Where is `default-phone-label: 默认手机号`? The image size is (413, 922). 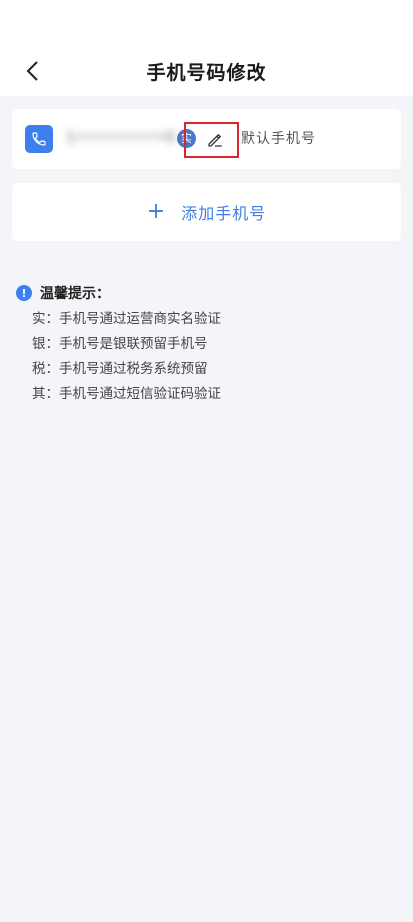 default-phone-label: 默认手机号 is located at coordinates (278, 139).